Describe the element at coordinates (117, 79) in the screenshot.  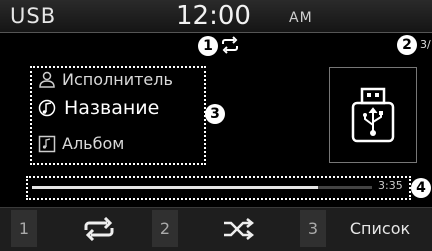
I see `artist-label: Исполнитель` at that location.